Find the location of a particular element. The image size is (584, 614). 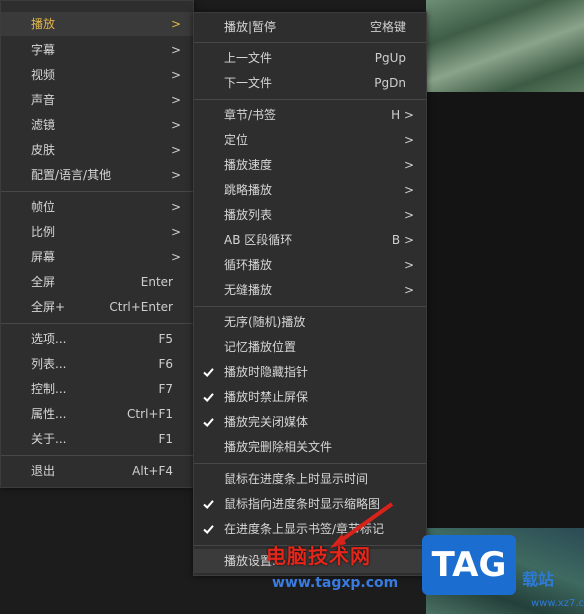

menu-item-subtitle: 字幕 > is located at coordinates (97, 50).